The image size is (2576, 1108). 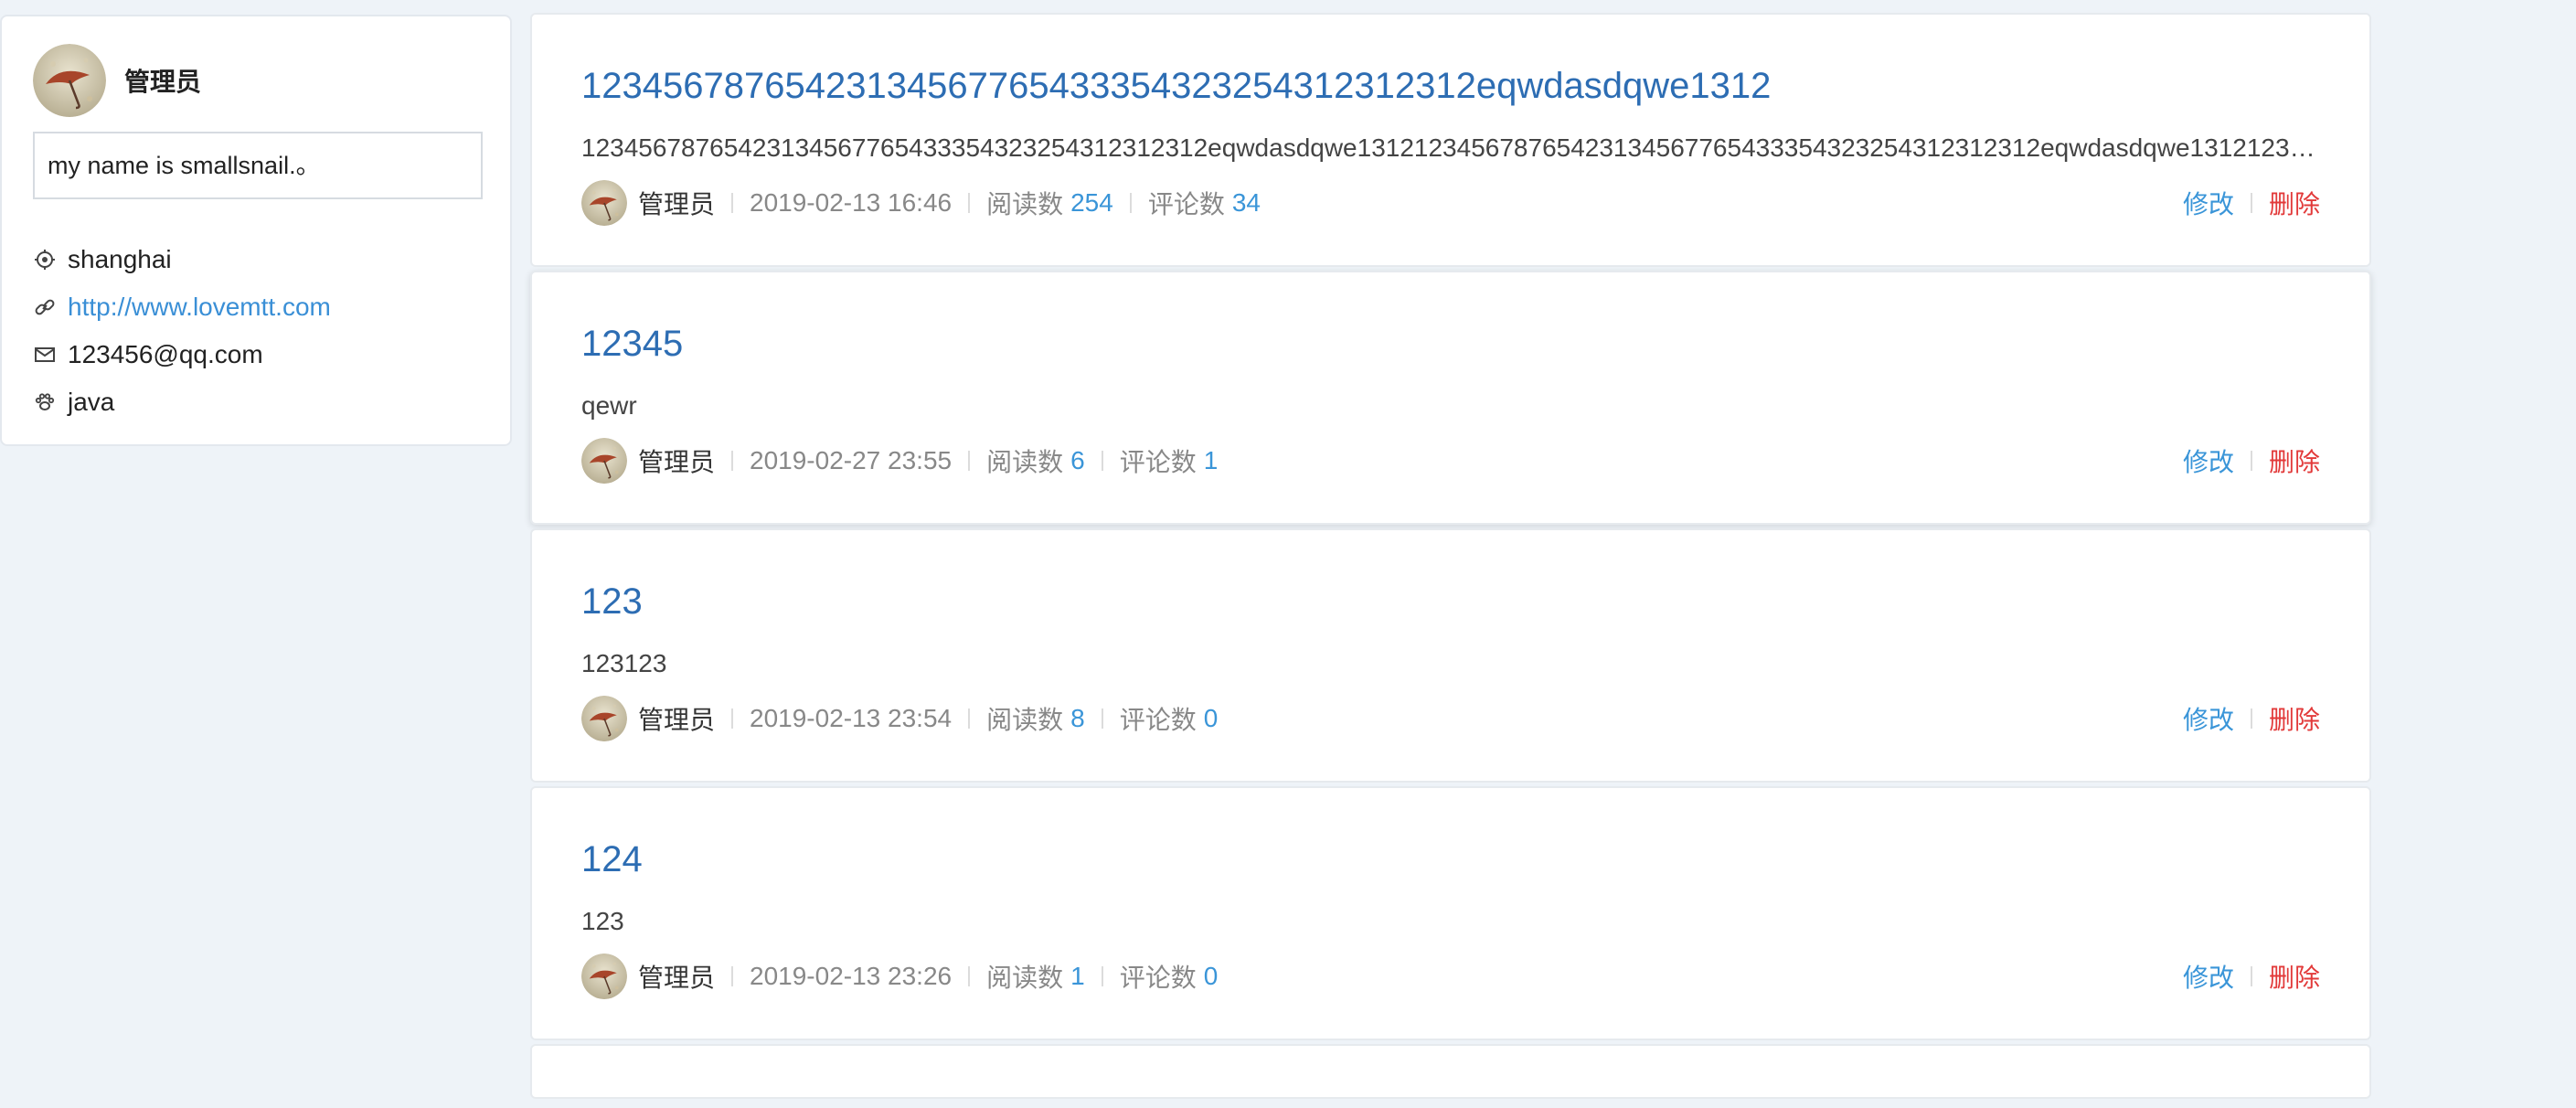 I want to click on post-date: 2019-02-13 23:54, so click(x=852, y=718).